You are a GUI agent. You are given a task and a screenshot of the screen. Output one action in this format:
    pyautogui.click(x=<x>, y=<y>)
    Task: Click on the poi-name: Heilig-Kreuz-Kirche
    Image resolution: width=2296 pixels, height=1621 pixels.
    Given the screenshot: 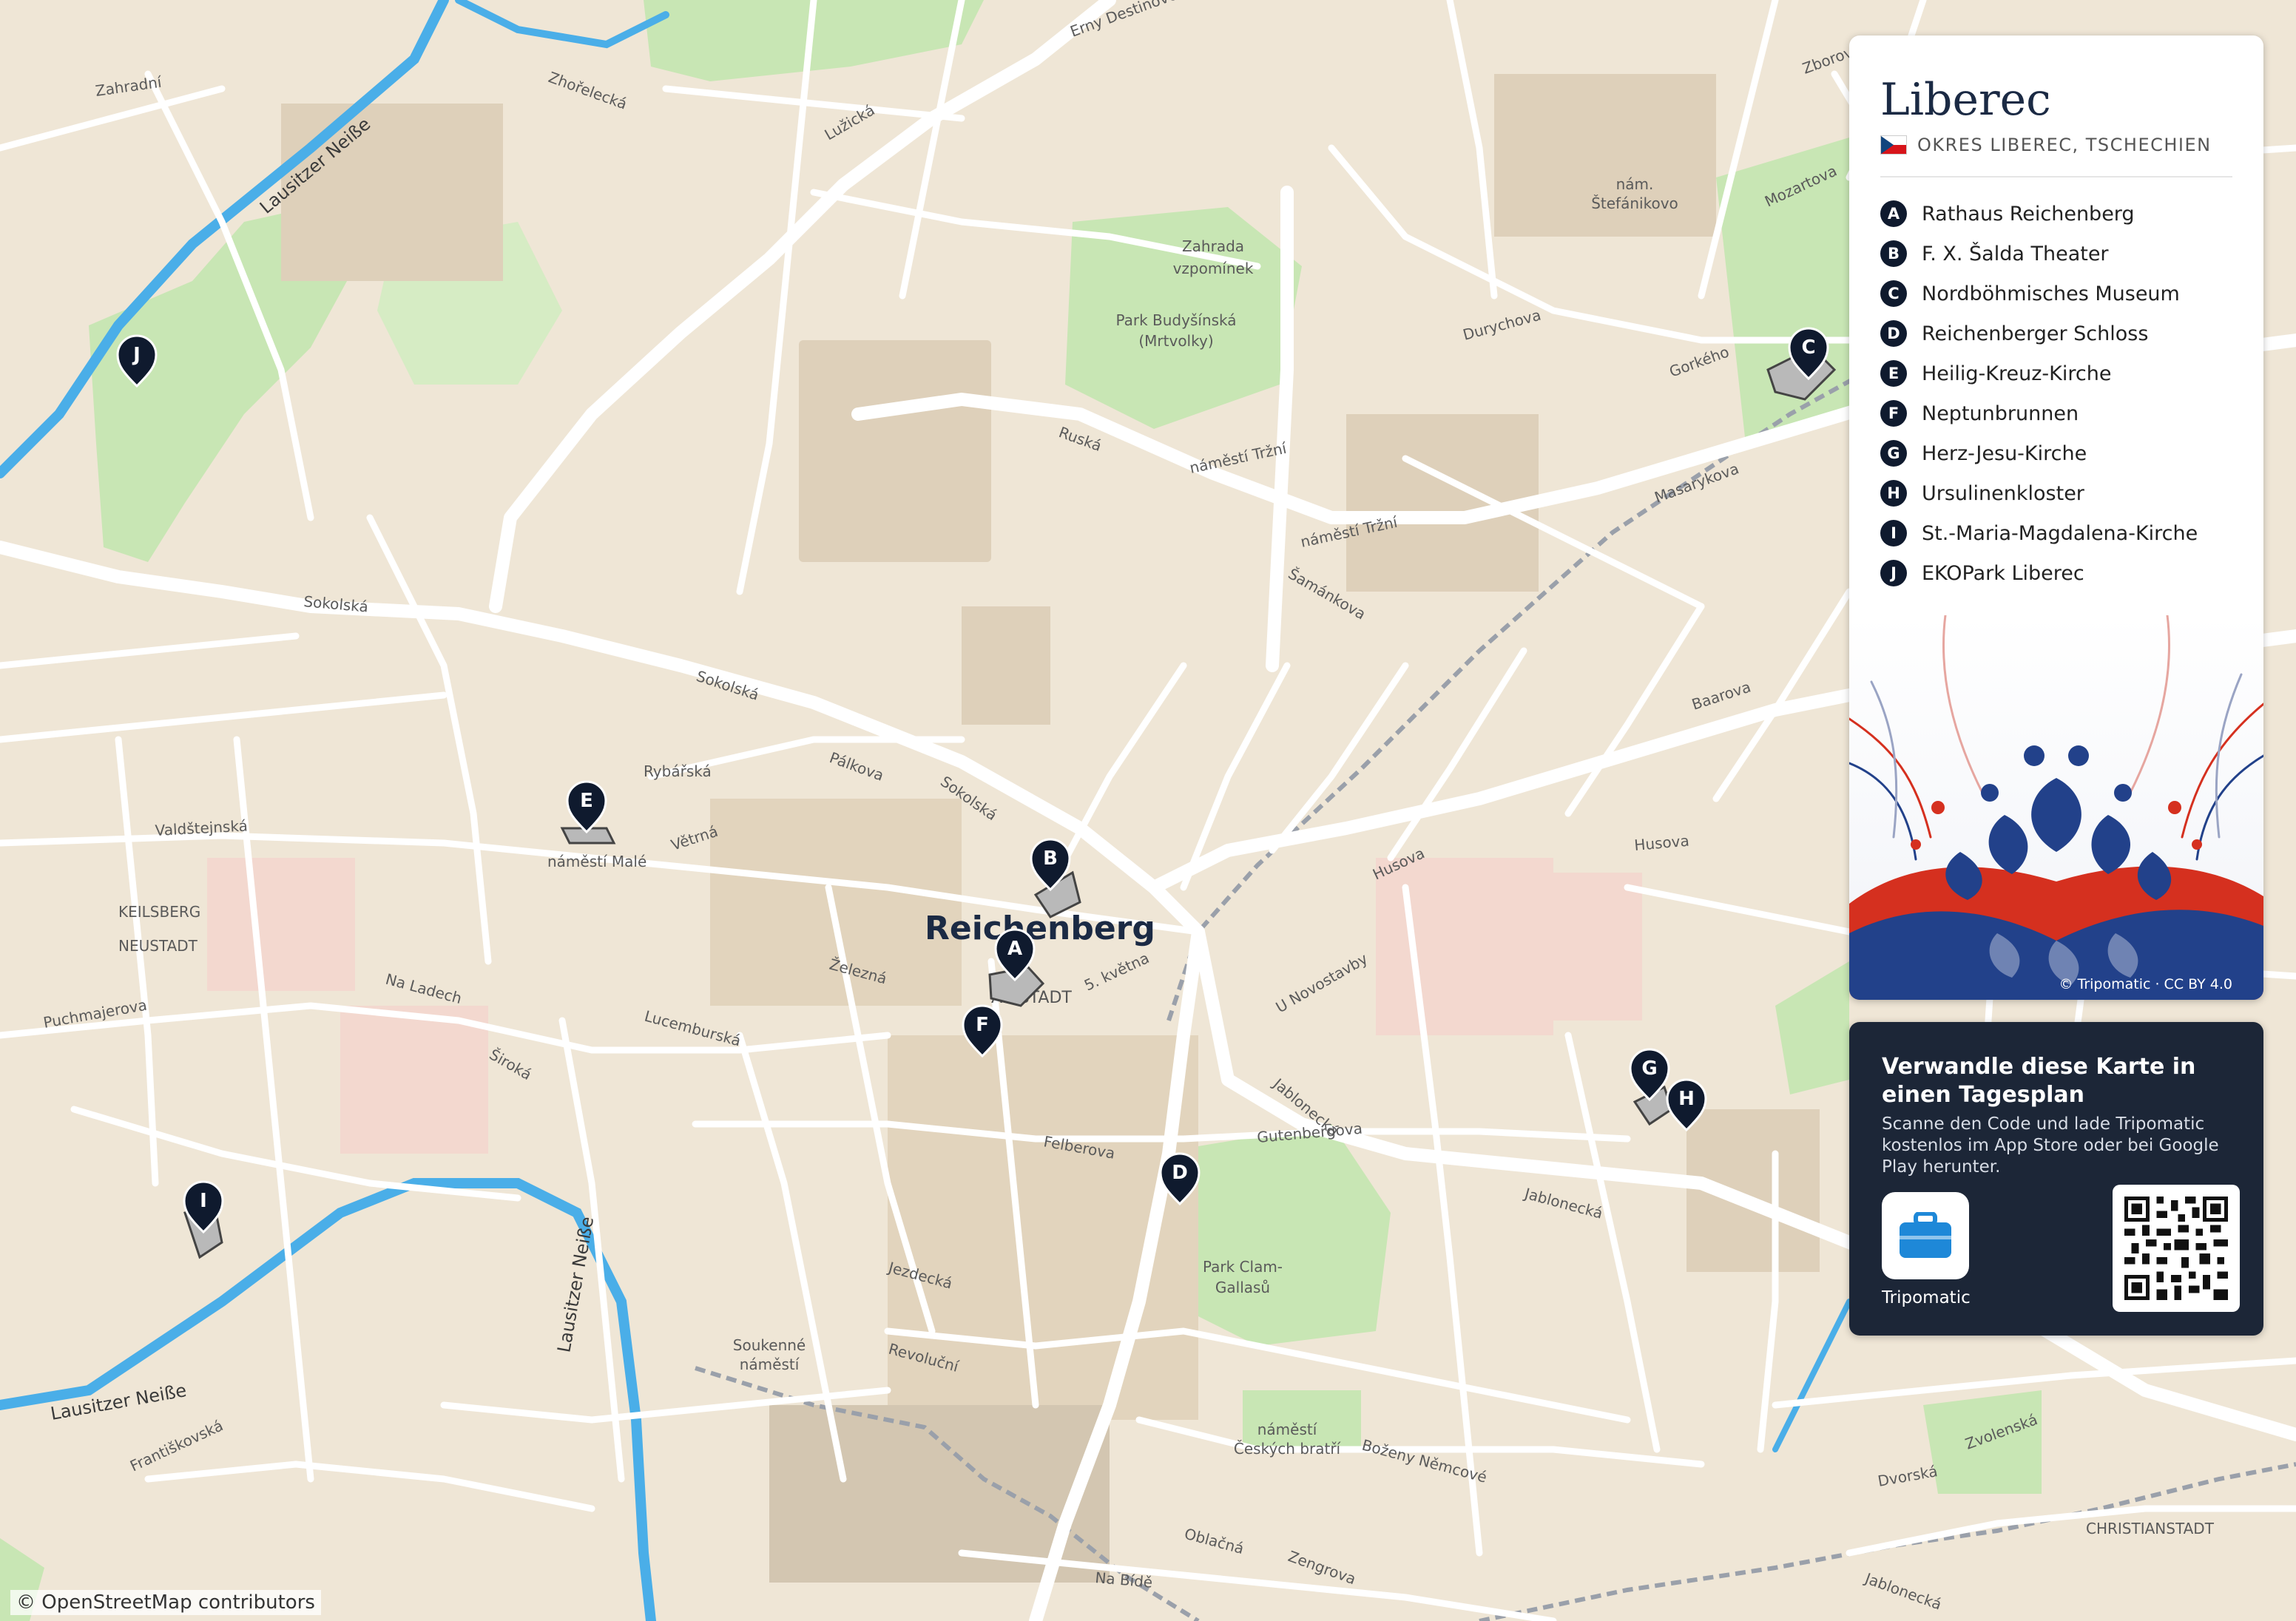 What is the action you would take?
    pyautogui.click(x=2017, y=373)
    